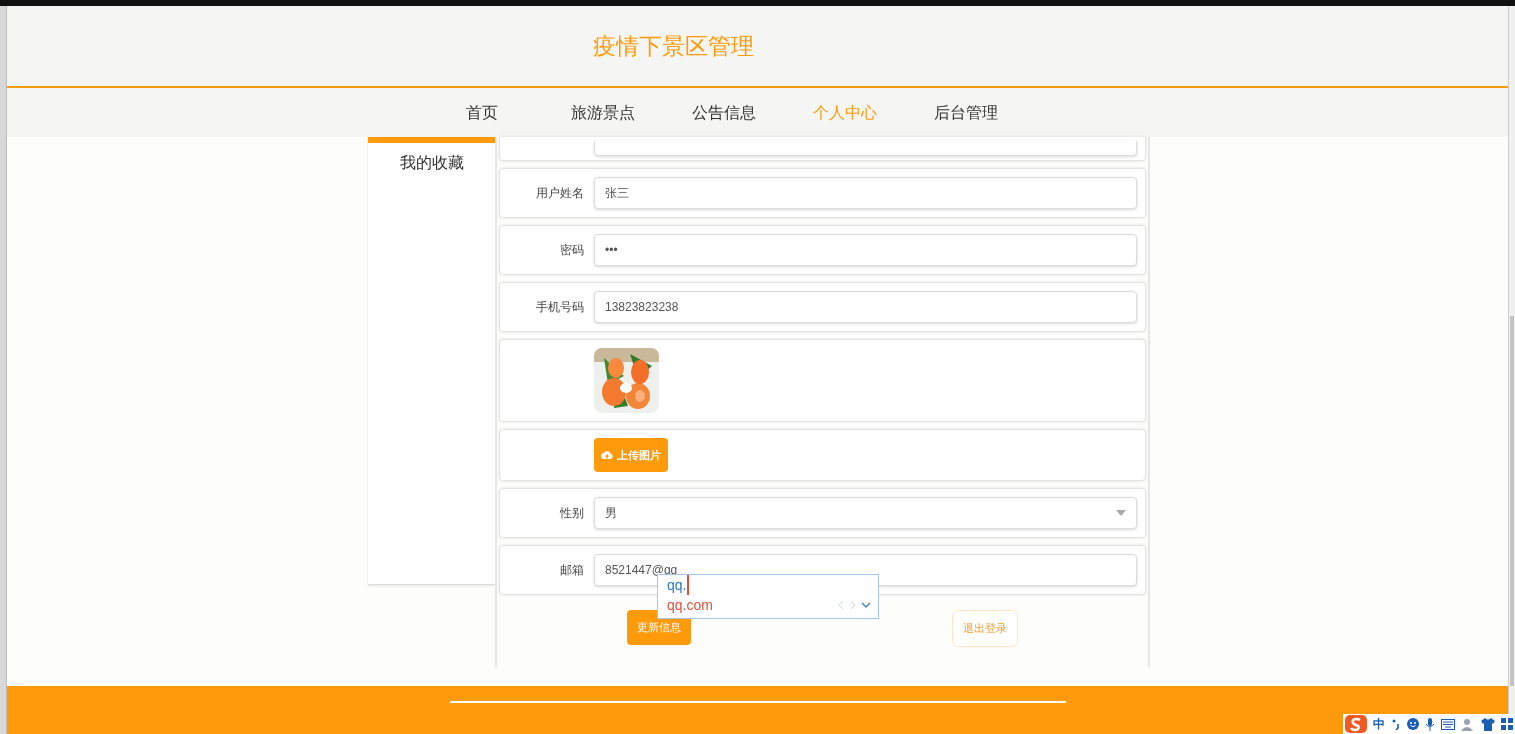 The image size is (1515, 734). What do you see at coordinates (571, 570) in the screenshot?
I see `field-label: 邮箱` at bounding box center [571, 570].